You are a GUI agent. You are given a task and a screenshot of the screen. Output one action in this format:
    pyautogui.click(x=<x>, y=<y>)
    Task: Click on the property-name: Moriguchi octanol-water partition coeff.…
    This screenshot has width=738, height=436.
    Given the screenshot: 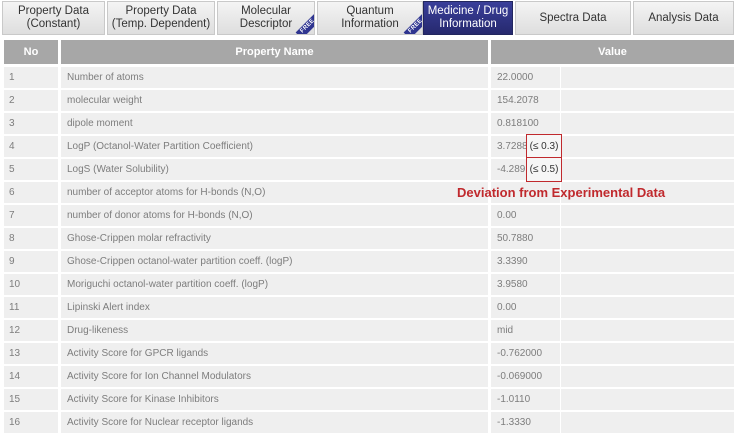 What is the action you would take?
    pyautogui.click(x=274, y=284)
    